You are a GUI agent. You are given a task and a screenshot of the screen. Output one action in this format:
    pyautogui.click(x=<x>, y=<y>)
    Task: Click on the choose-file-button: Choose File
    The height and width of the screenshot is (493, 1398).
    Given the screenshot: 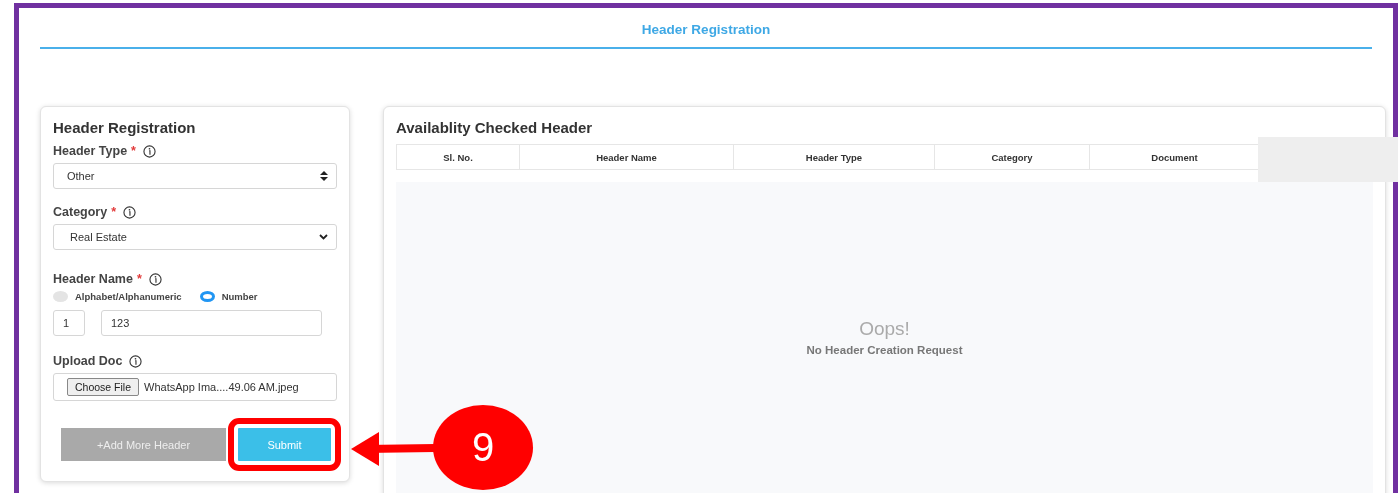 What is the action you would take?
    pyautogui.click(x=103, y=387)
    